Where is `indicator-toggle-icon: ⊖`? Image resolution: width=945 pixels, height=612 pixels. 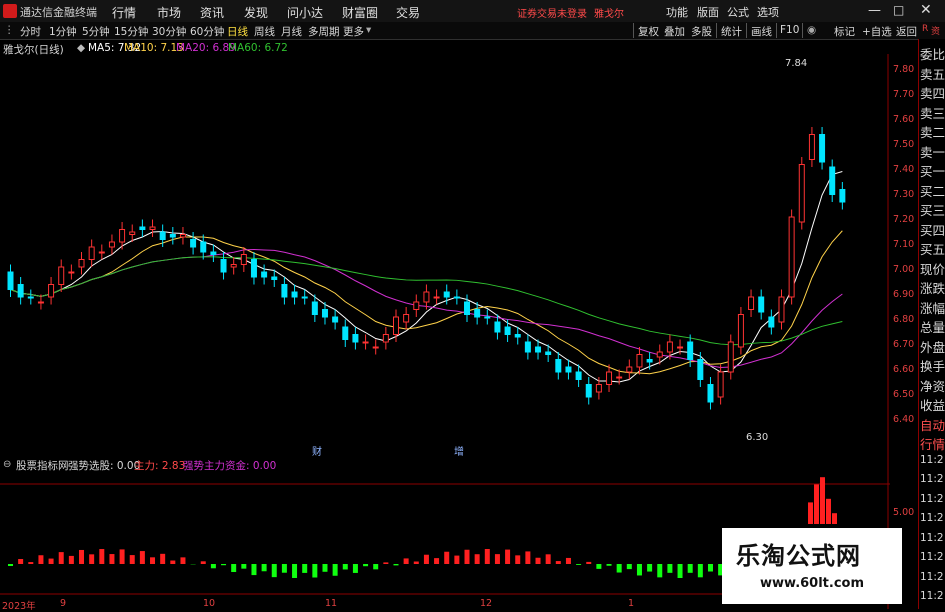 indicator-toggle-icon: ⊖ is located at coordinates (7, 464).